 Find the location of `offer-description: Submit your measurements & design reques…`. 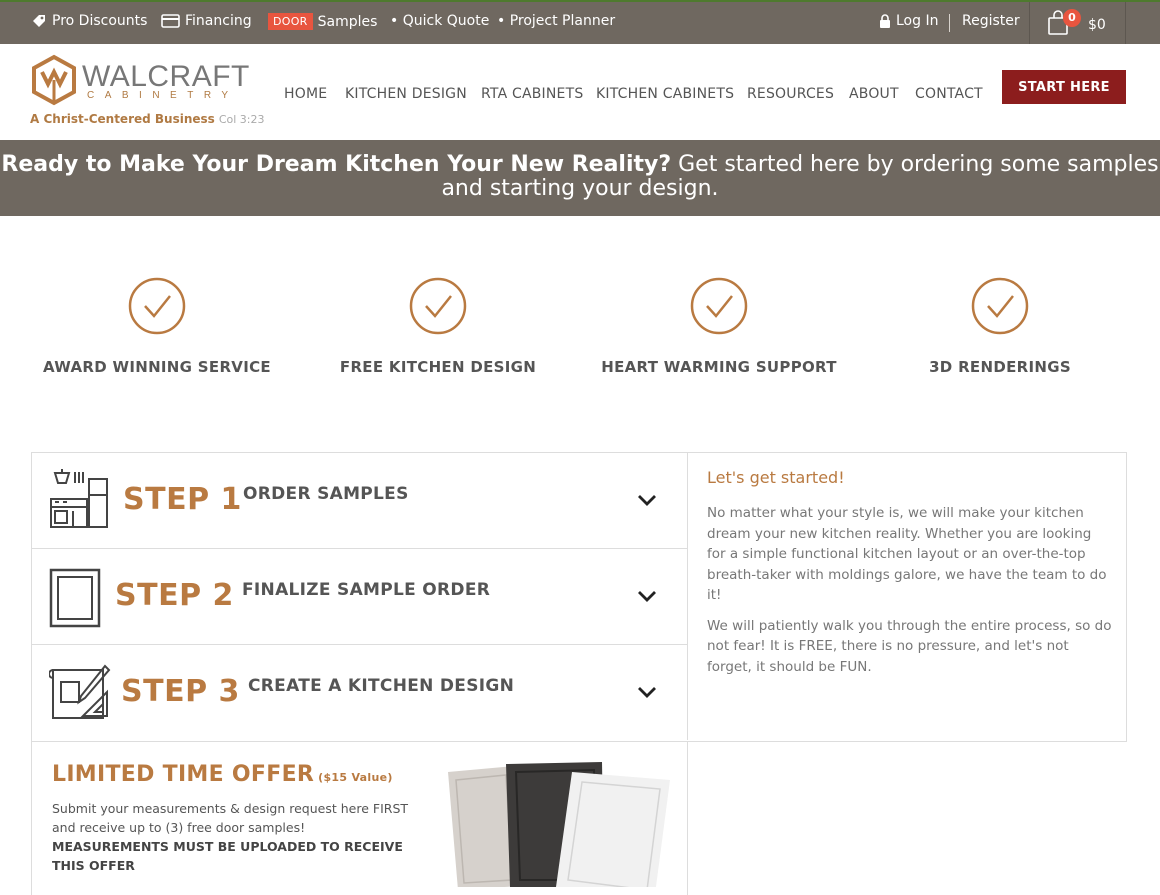

offer-description: Submit your measurements & design reques… is located at coordinates (230, 818).